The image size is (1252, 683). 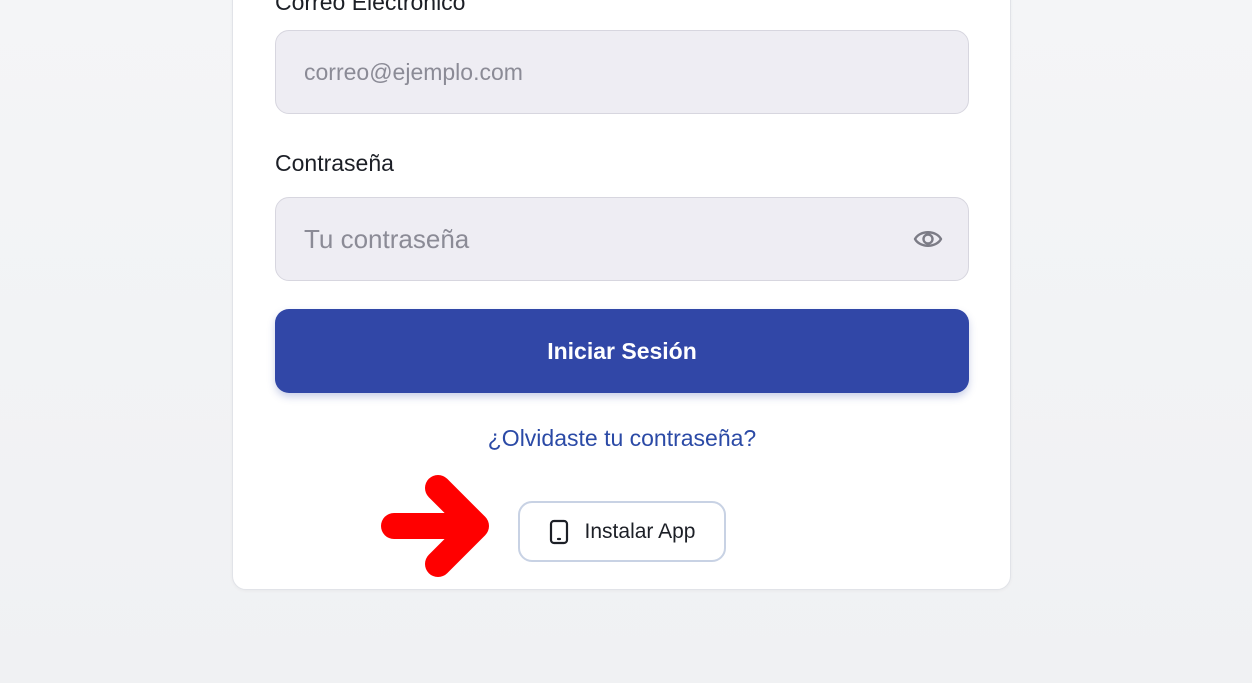 I want to click on arrow-right-icon, so click(x=440, y=526).